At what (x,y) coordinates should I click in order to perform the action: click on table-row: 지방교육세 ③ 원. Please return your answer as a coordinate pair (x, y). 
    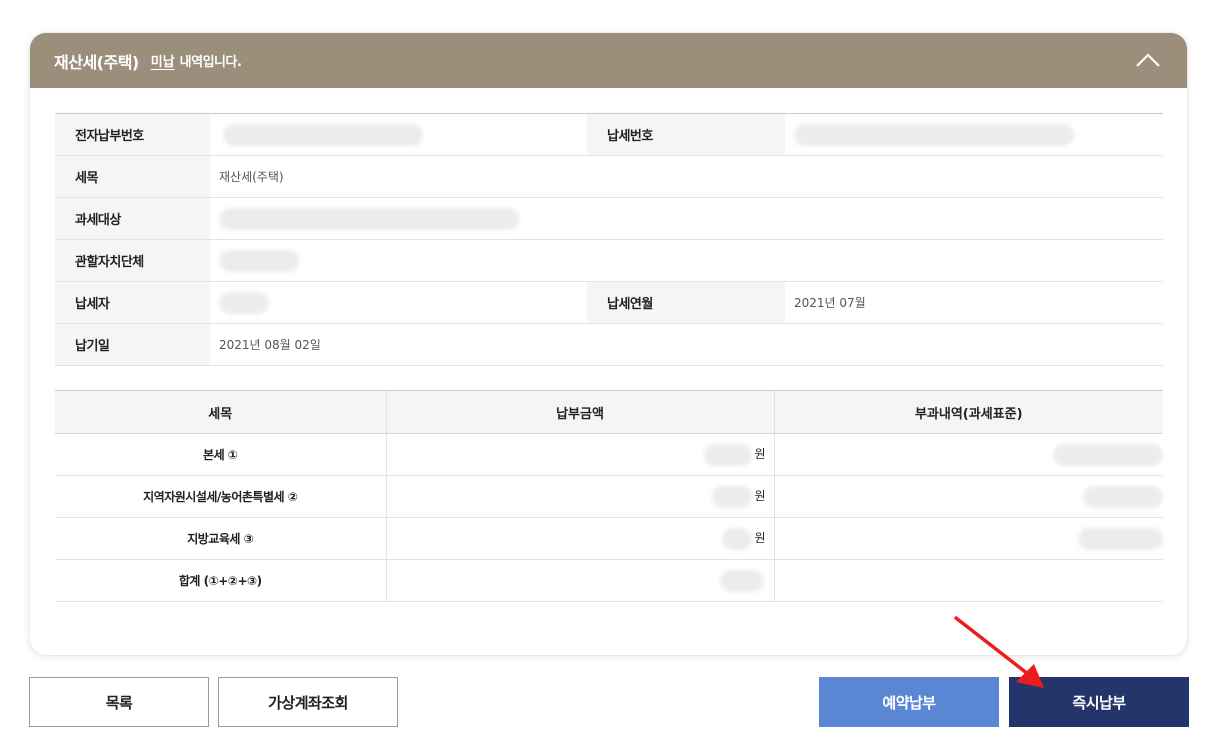
    Looking at the image, I should click on (609, 538).